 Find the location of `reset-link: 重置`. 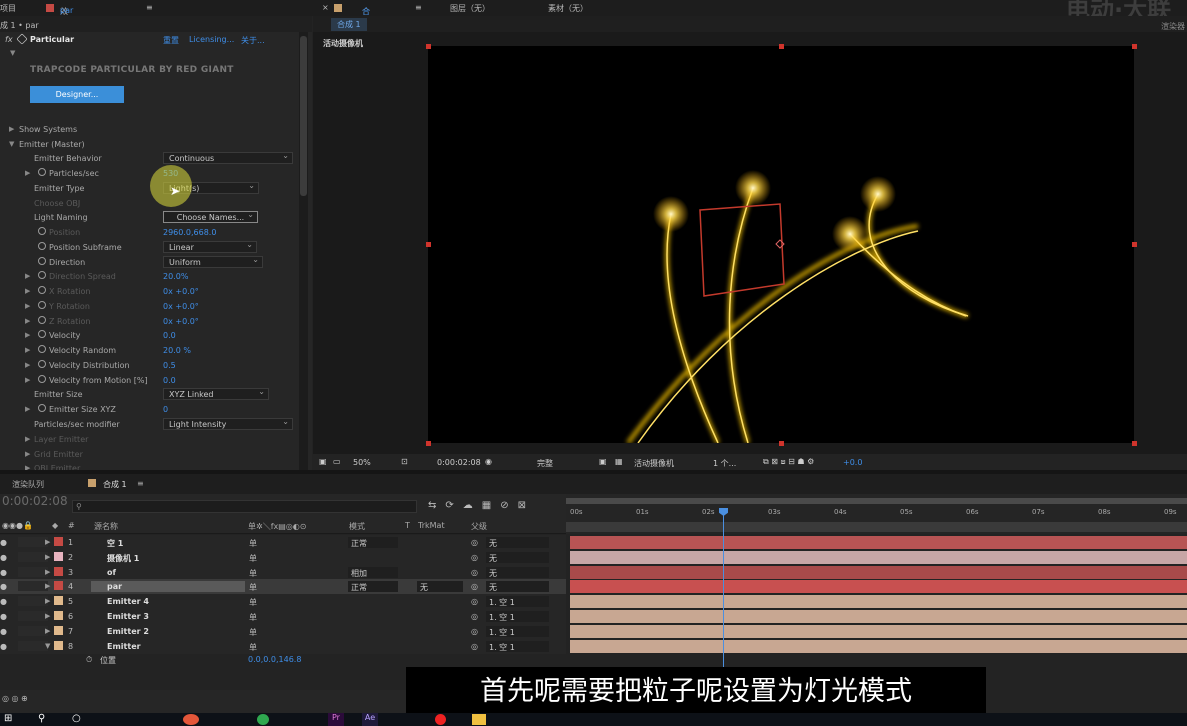

reset-link: 重置 is located at coordinates (171, 40).